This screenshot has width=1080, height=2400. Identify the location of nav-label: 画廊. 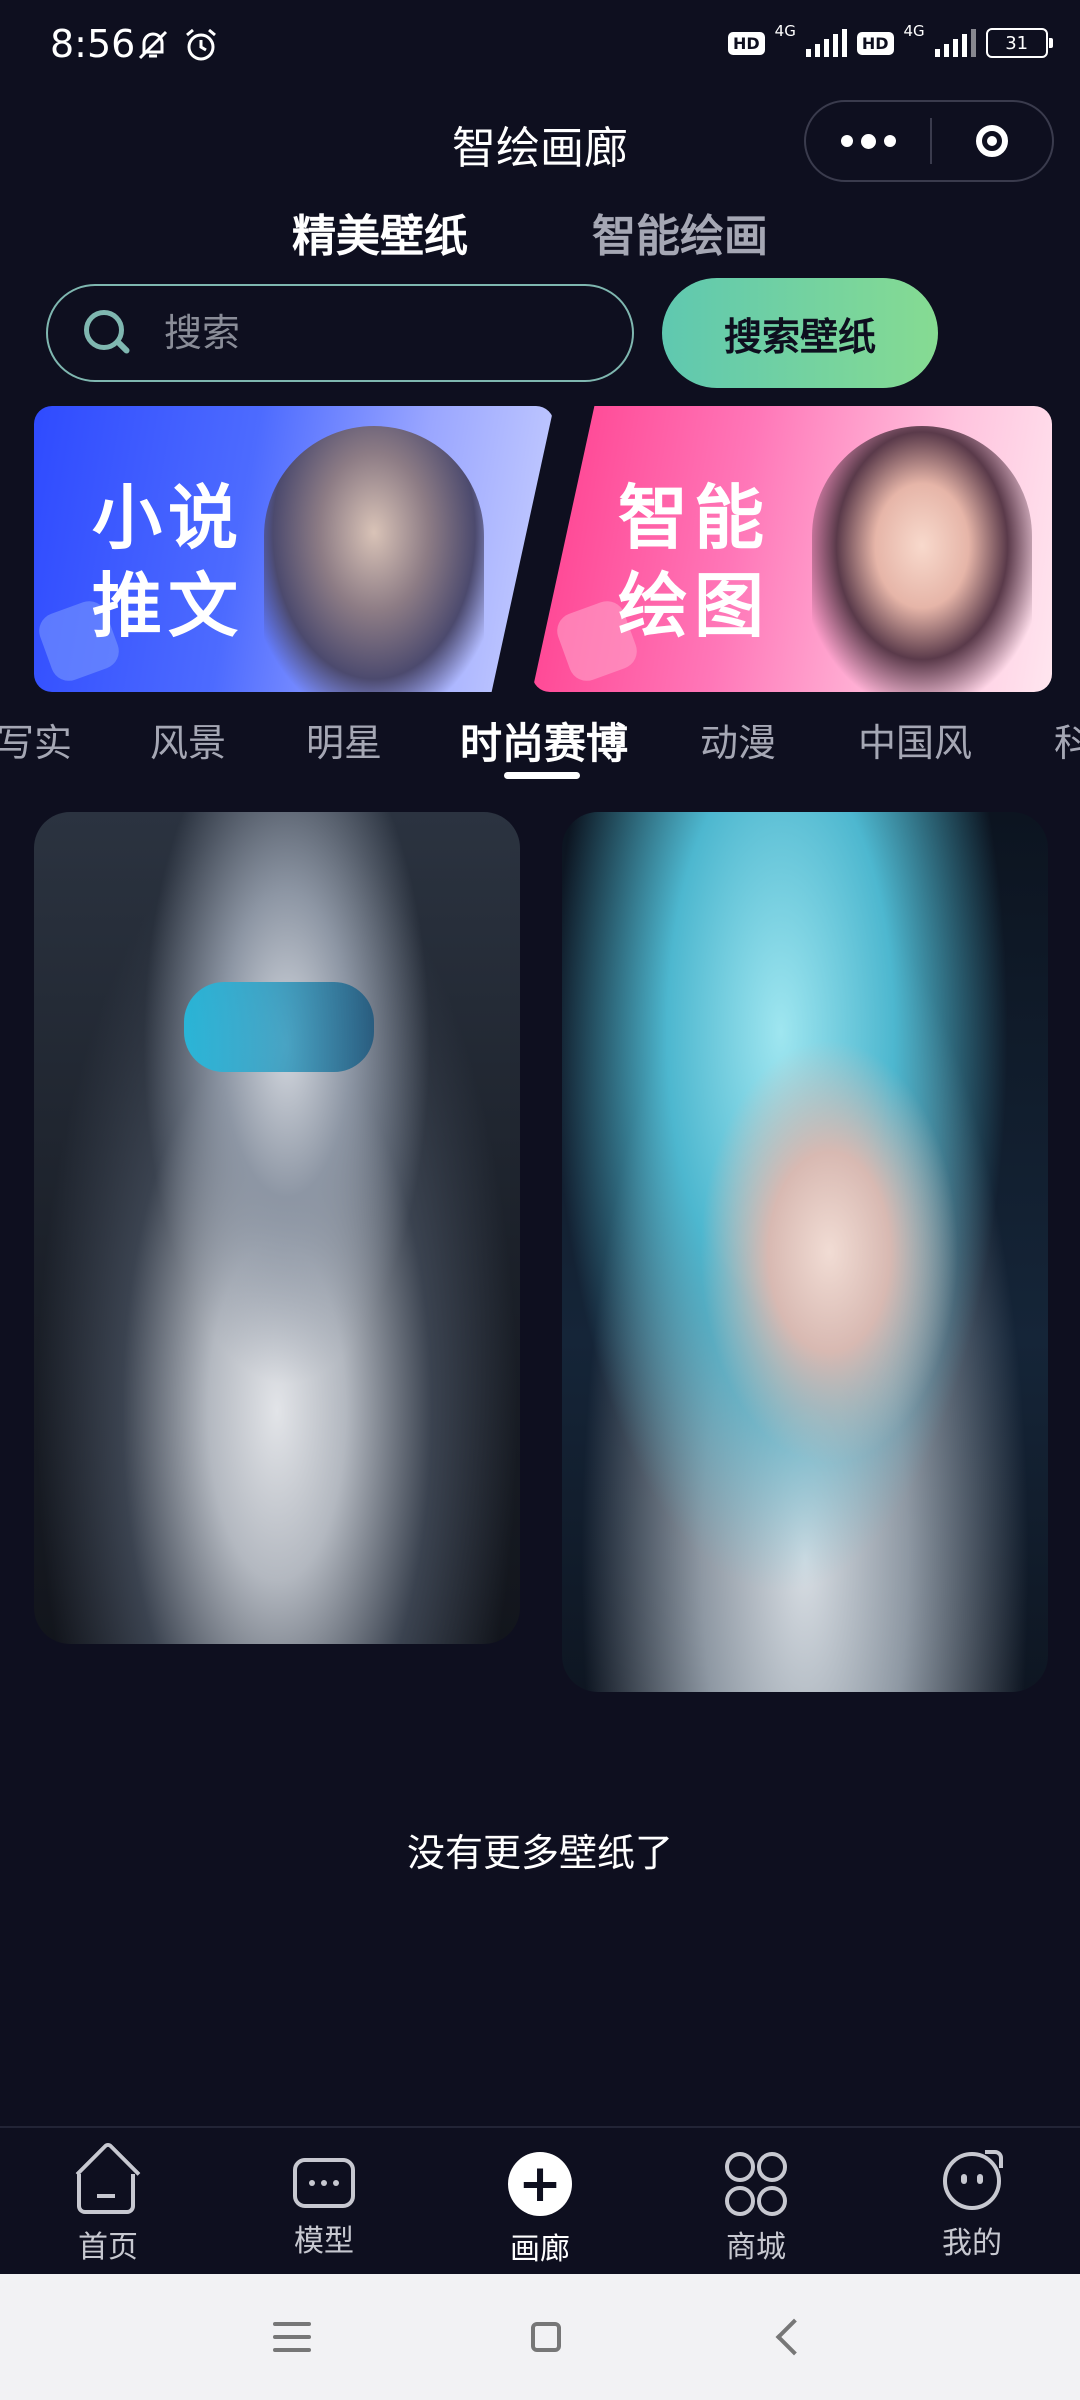
(540, 2249).